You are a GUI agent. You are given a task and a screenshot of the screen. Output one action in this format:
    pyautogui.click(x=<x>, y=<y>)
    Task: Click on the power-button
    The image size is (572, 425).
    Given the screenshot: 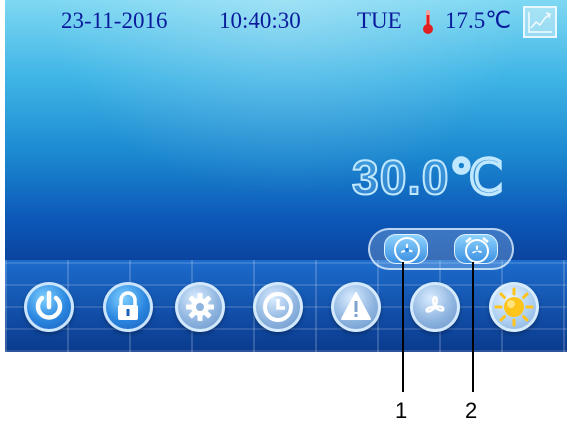 What is the action you would take?
    pyautogui.click(x=49, y=307)
    